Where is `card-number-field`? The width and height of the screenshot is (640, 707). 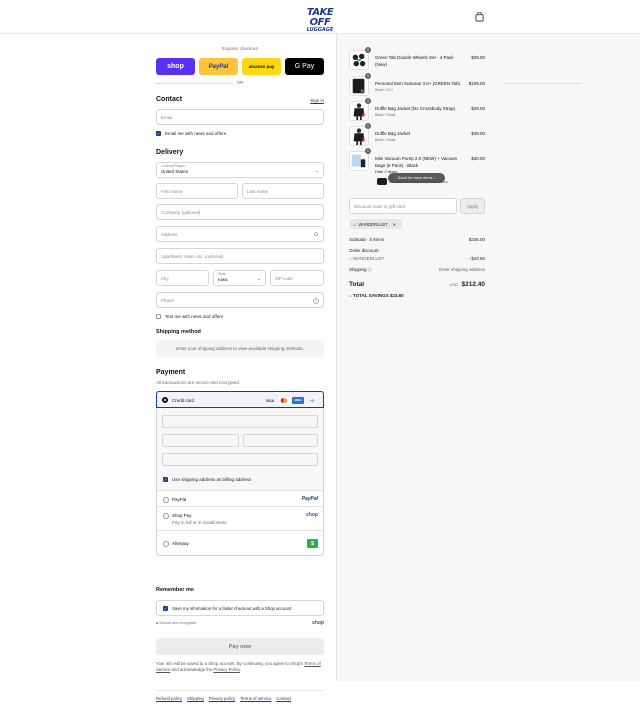
card-number-field is located at coordinates (240, 421).